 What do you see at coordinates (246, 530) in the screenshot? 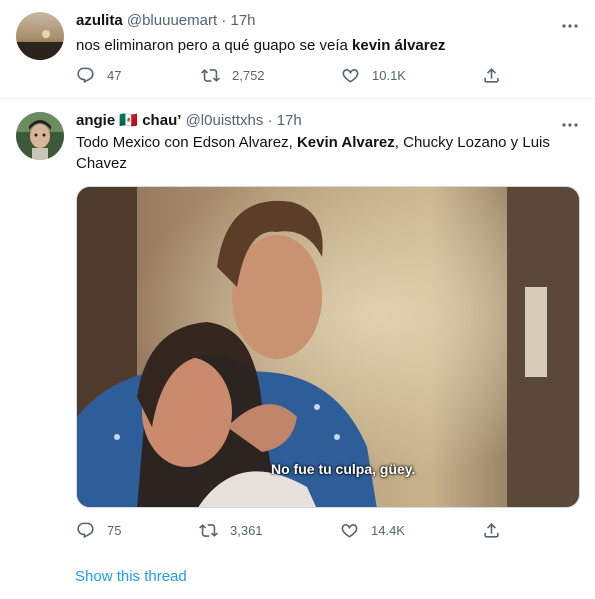
I see `retweet-count: 3,361` at bounding box center [246, 530].